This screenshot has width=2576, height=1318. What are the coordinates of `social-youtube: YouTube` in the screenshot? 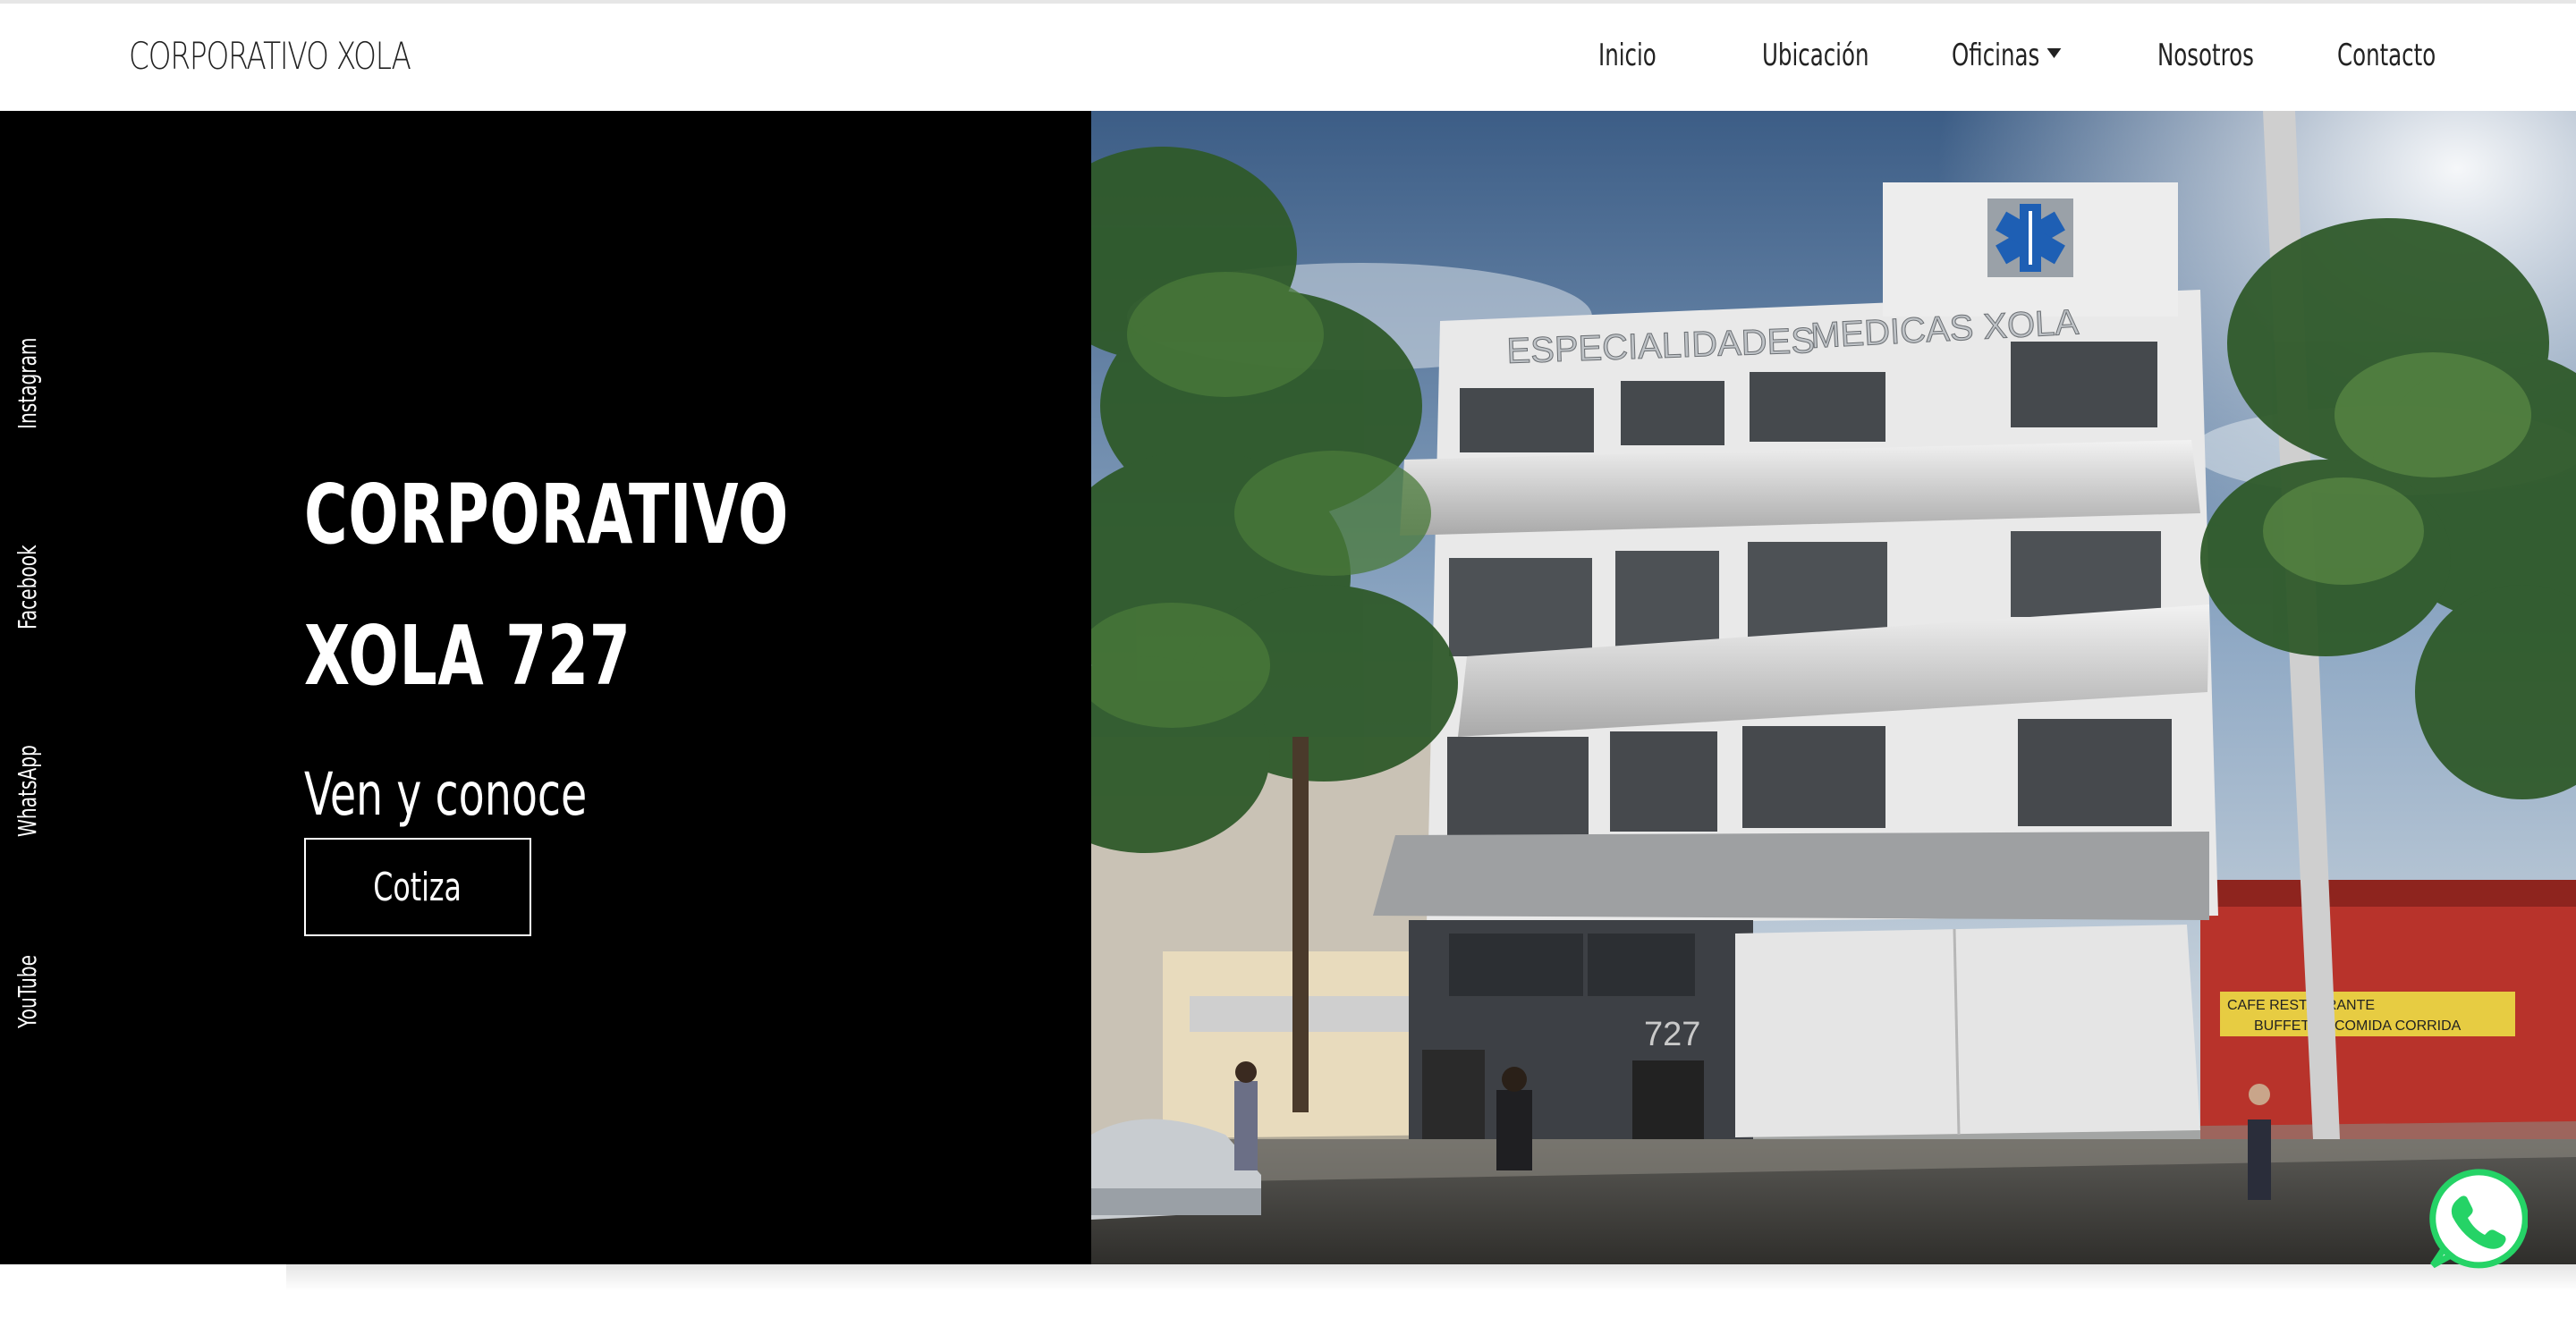 It's located at (27, 977).